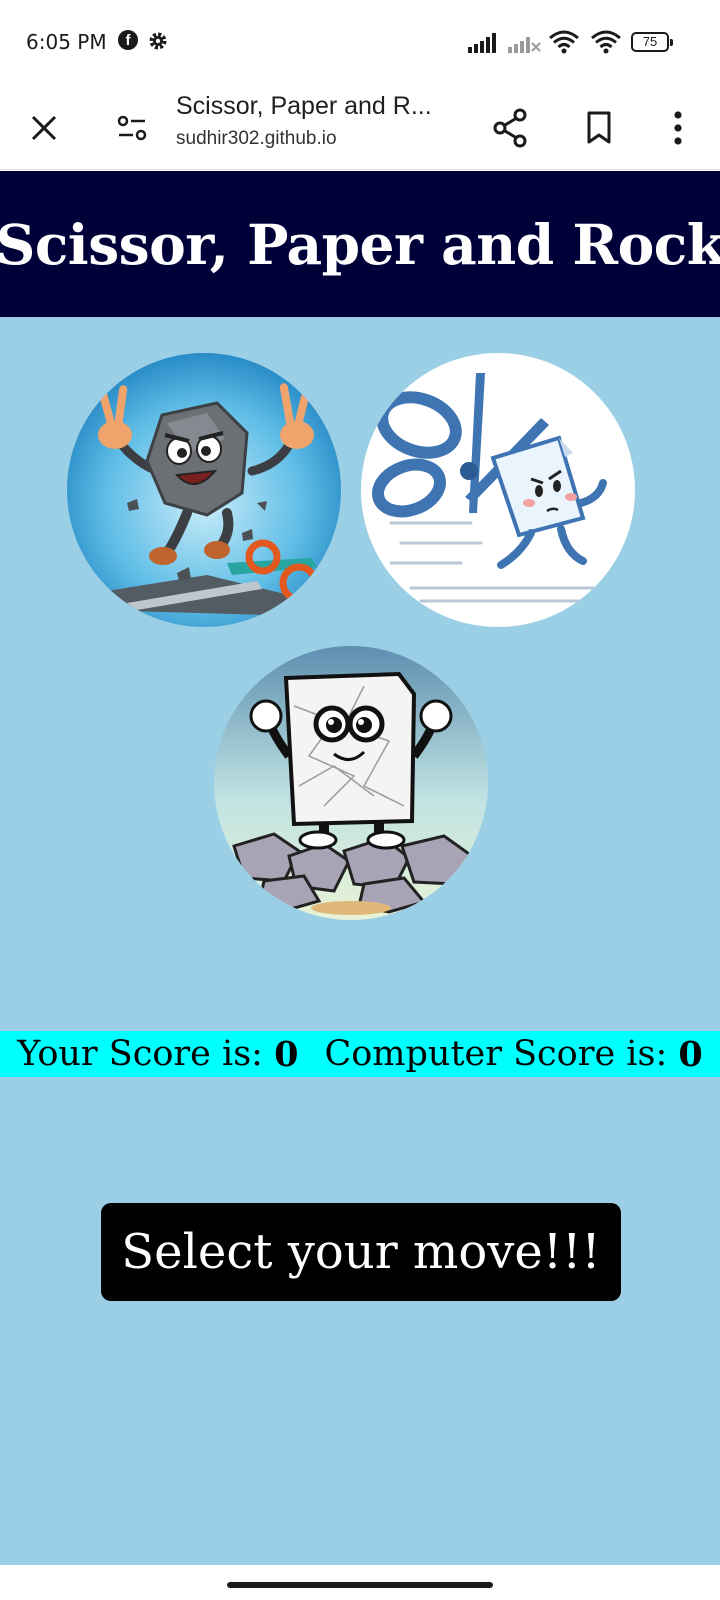  Describe the element at coordinates (158, 41) in the screenshot. I see `gear-icon` at that location.